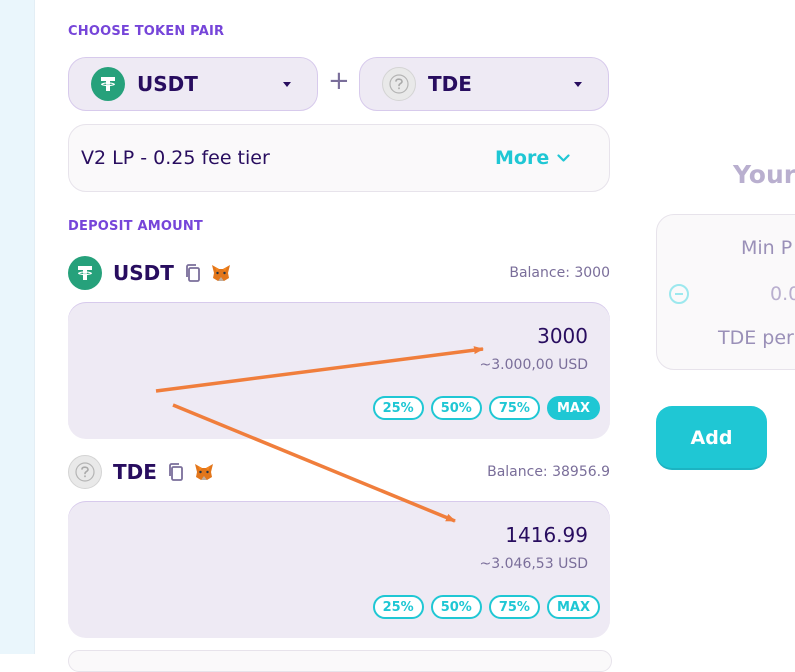  What do you see at coordinates (339, 569) in the screenshot?
I see `token-b-amount-input: 1416.99 ~3.046,53 USD 25% 50% 75% MAX` at bounding box center [339, 569].